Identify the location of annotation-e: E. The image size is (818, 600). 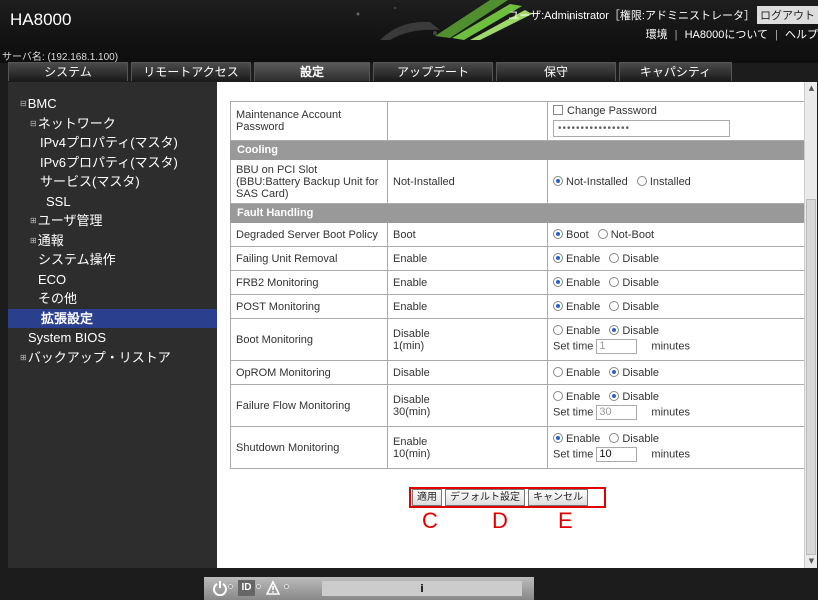
(565, 520).